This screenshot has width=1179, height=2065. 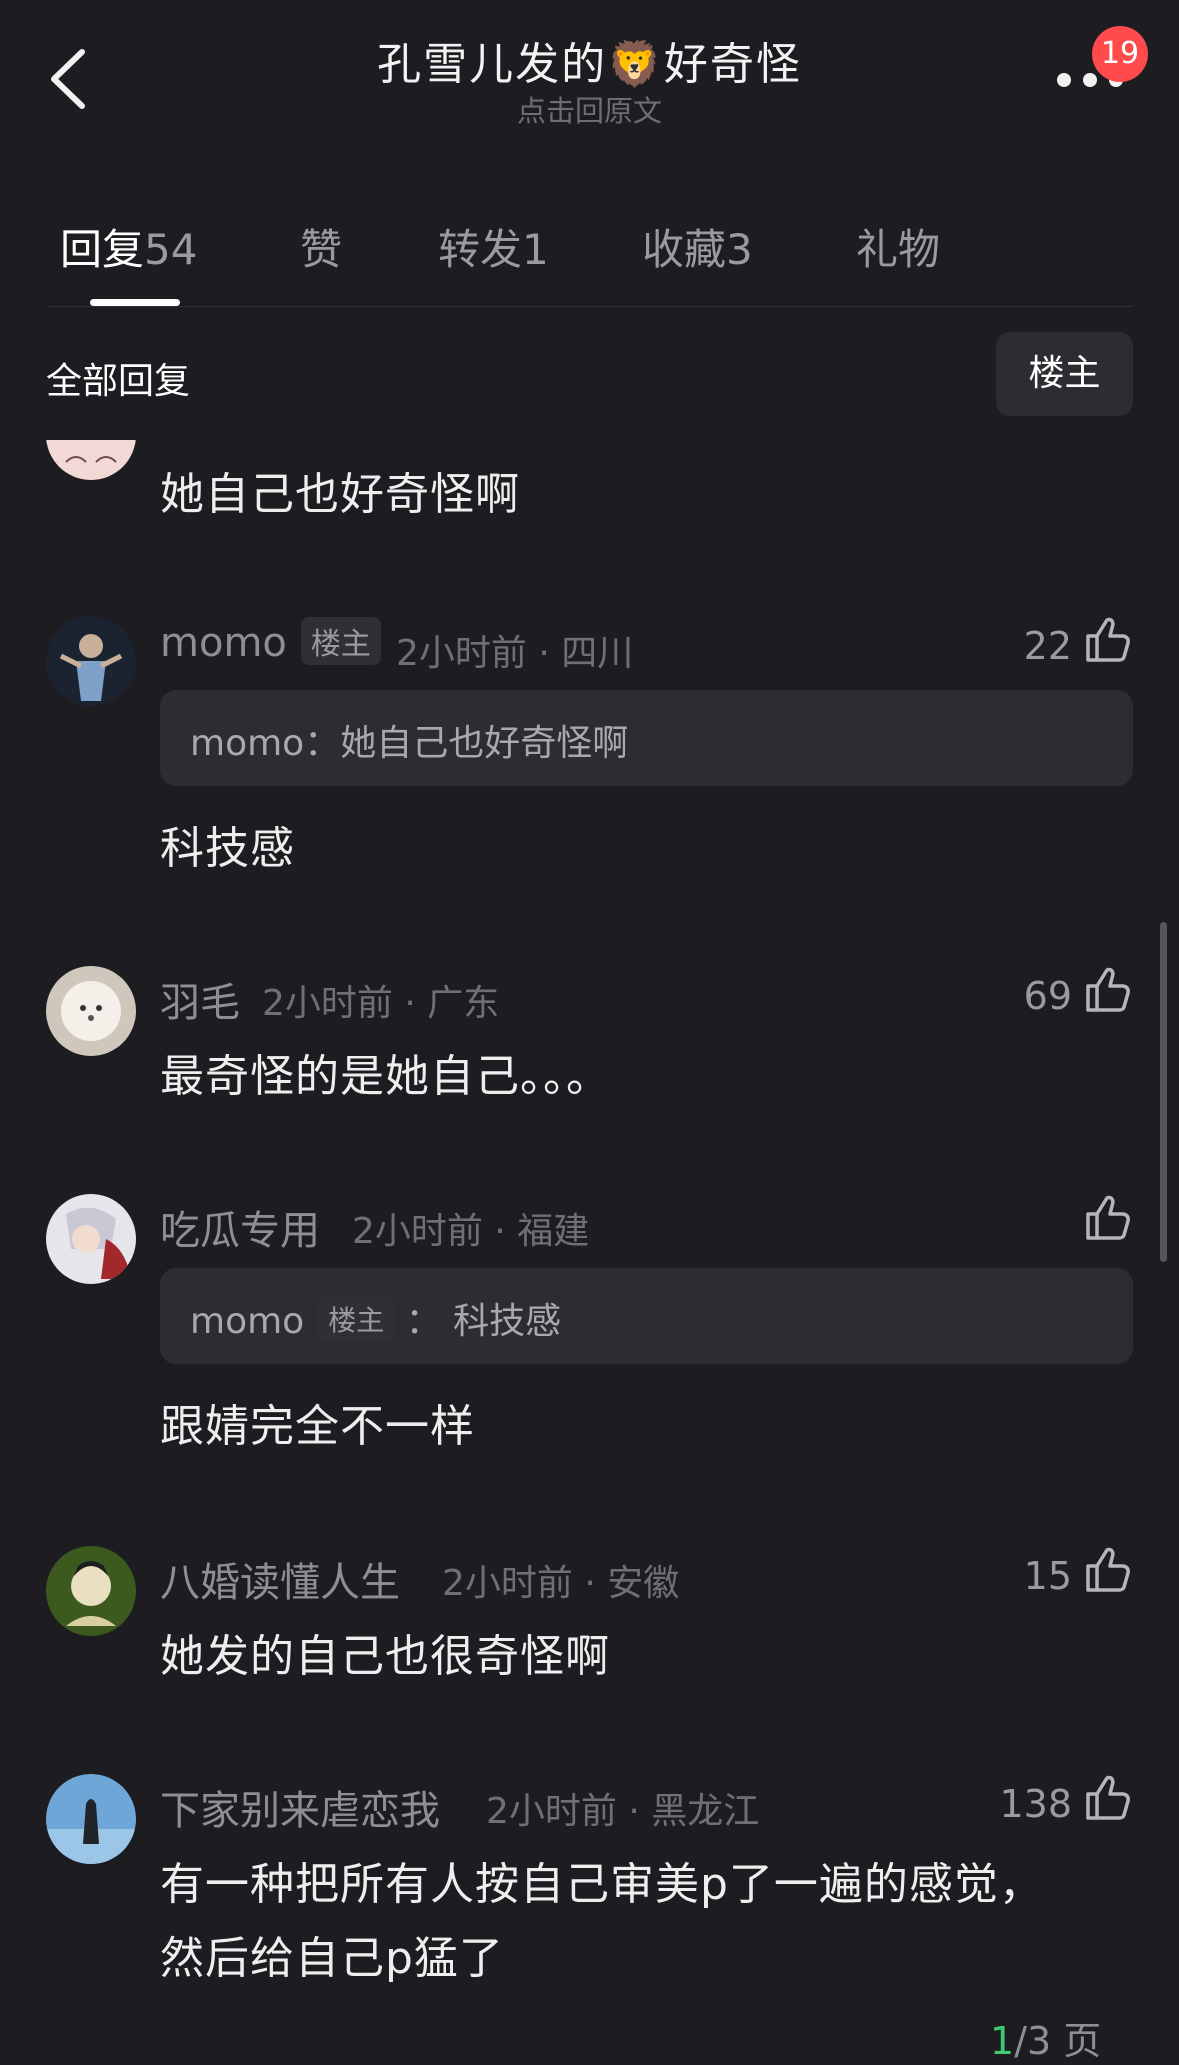 What do you see at coordinates (646, 738) in the screenshot?
I see `quoted-reply: momo：她自己也好奇怪啊` at bounding box center [646, 738].